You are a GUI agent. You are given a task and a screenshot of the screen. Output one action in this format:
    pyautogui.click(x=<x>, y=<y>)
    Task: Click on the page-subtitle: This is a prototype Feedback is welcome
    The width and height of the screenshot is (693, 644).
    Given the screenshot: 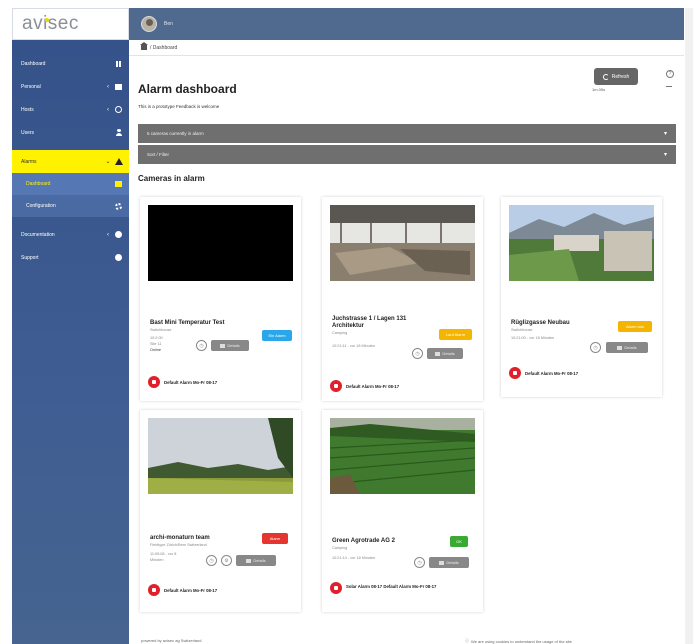 What is the action you would take?
    pyautogui.click(x=179, y=106)
    